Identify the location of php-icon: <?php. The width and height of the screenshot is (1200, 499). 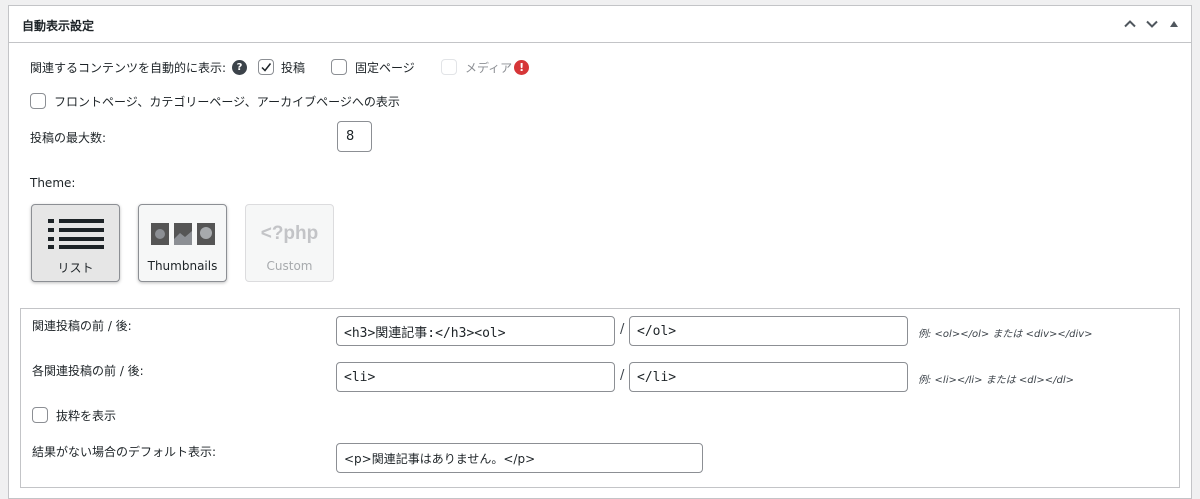
(290, 234).